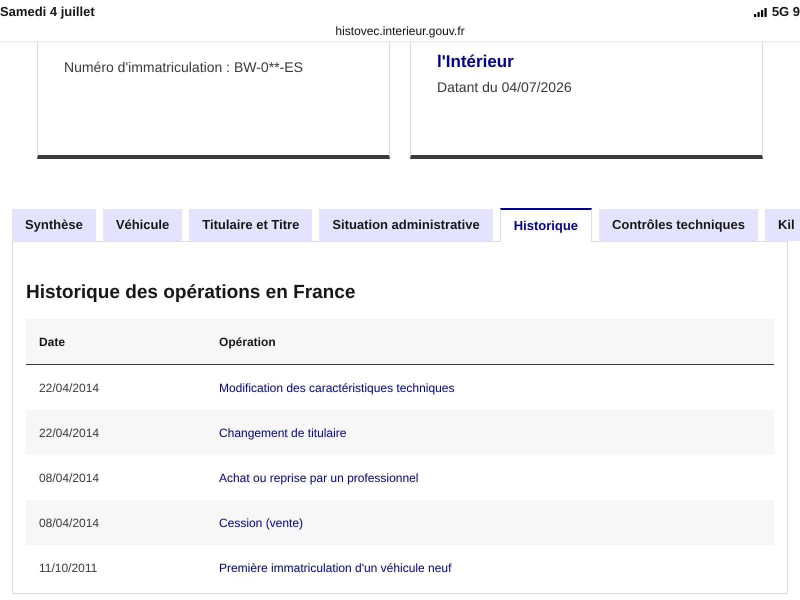 This screenshot has height=600, width=800. Describe the element at coordinates (319, 478) in the screenshot. I see `operation-cell-text: Achat ou reprise par un professionnel` at that location.